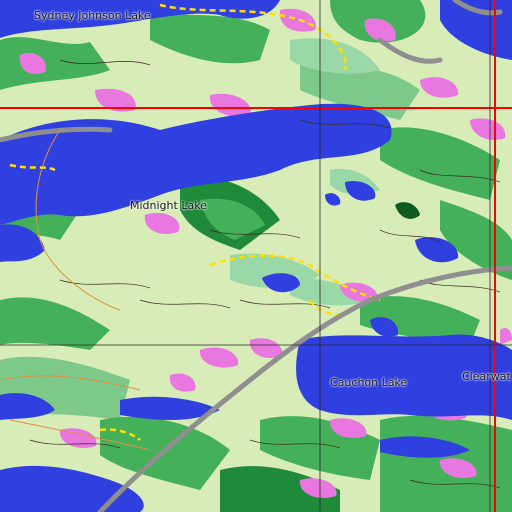 This screenshot has width=512, height=512. Describe the element at coordinates (369, 382) in the screenshot. I see `label-cauchon-lake: Cauchon Lake` at that location.